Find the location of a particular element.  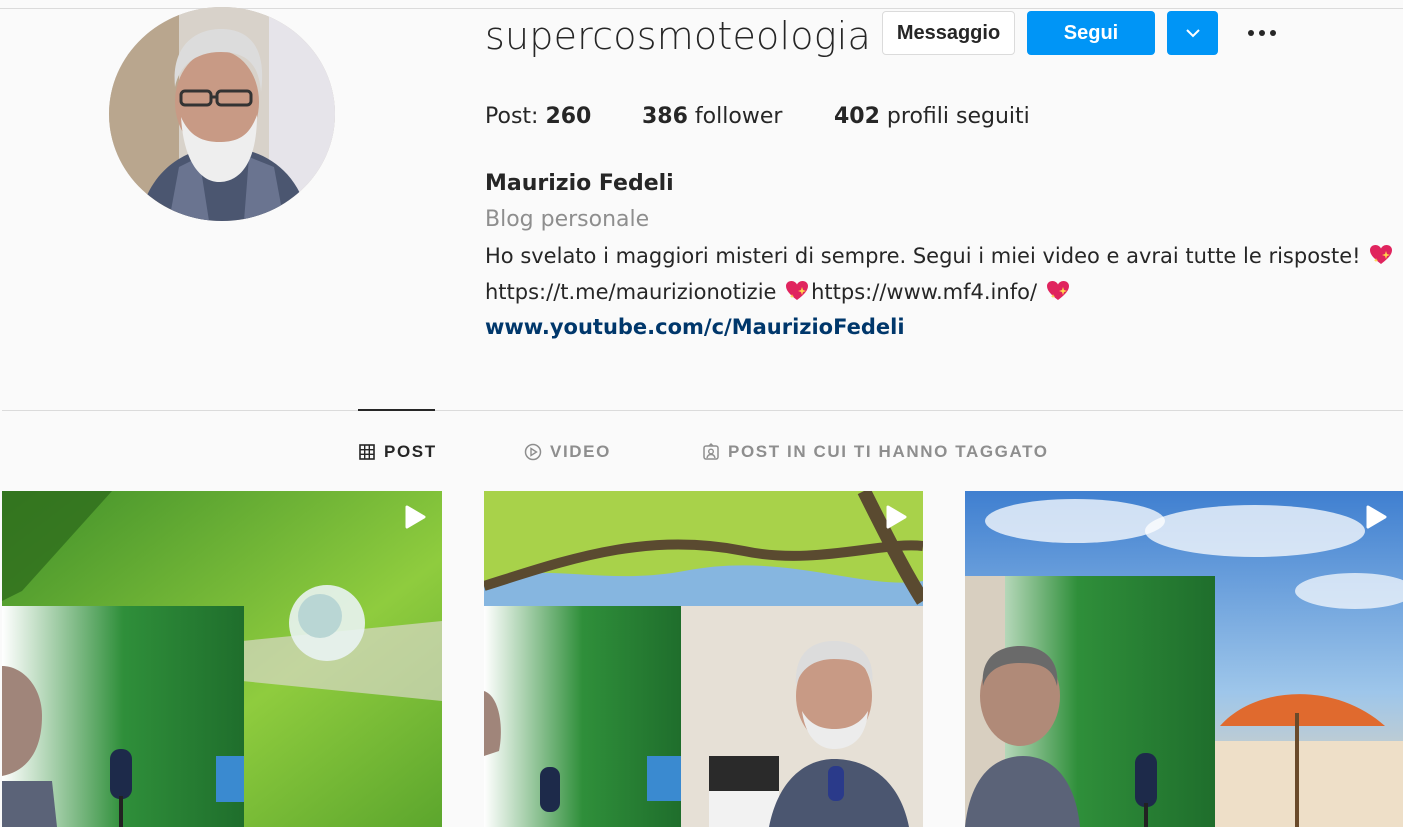

more-options-icon is located at coordinates (1262, 33).